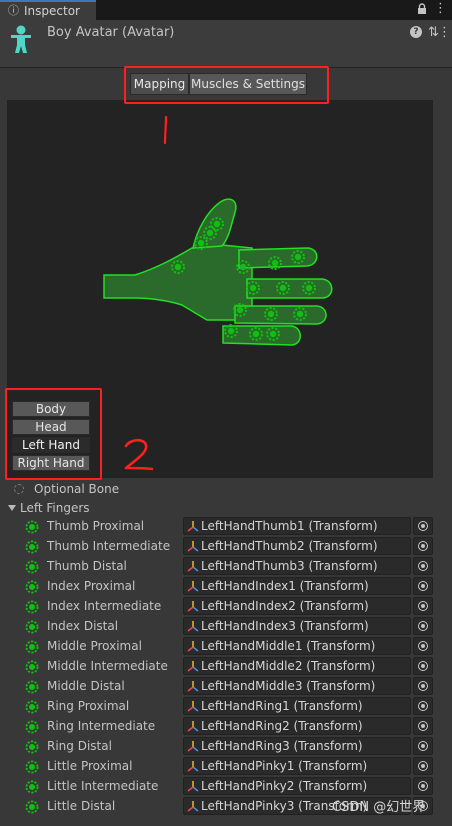 The image size is (452, 826). What do you see at coordinates (422, 9) in the screenshot?
I see `lock-icon` at bounding box center [422, 9].